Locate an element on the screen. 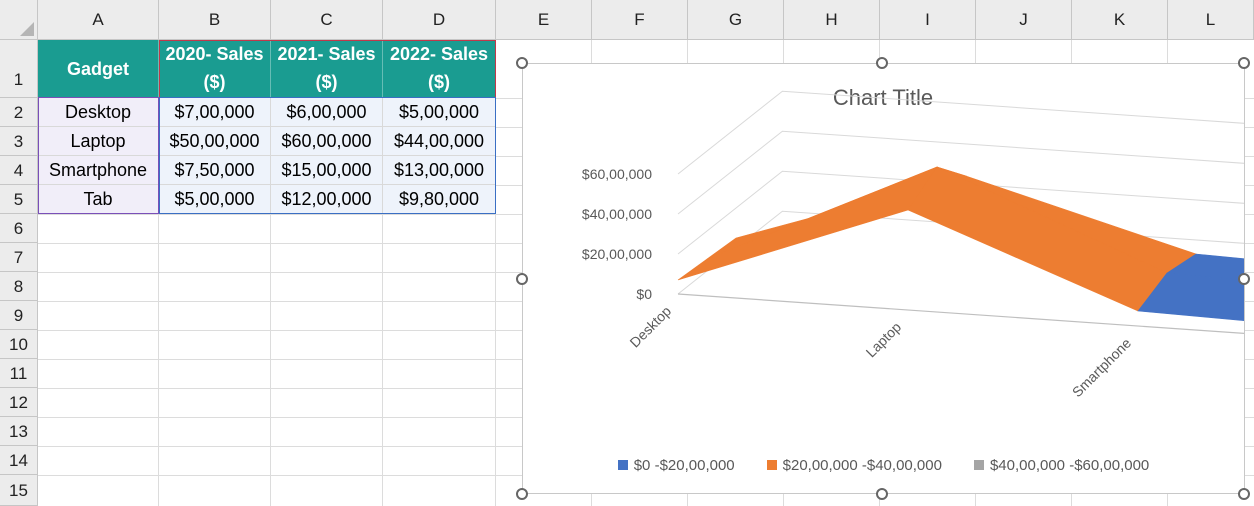 This screenshot has width=1254, height=506. column-header-j: J is located at coordinates (1024, 20).